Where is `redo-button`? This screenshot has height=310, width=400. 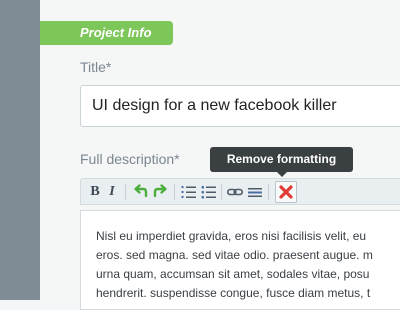
redo-button is located at coordinates (160, 192).